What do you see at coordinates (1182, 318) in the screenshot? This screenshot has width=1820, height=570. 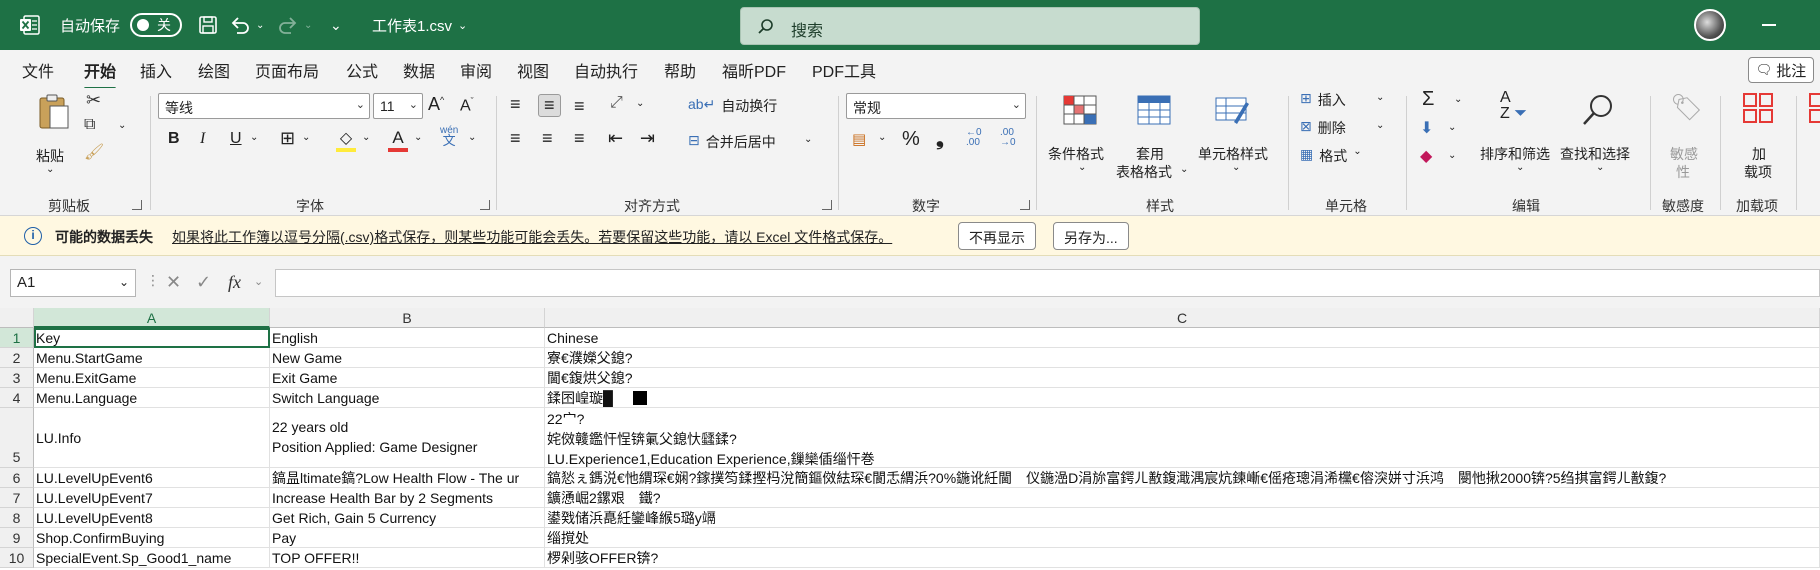 I see `column-header-c: C` at bounding box center [1182, 318].